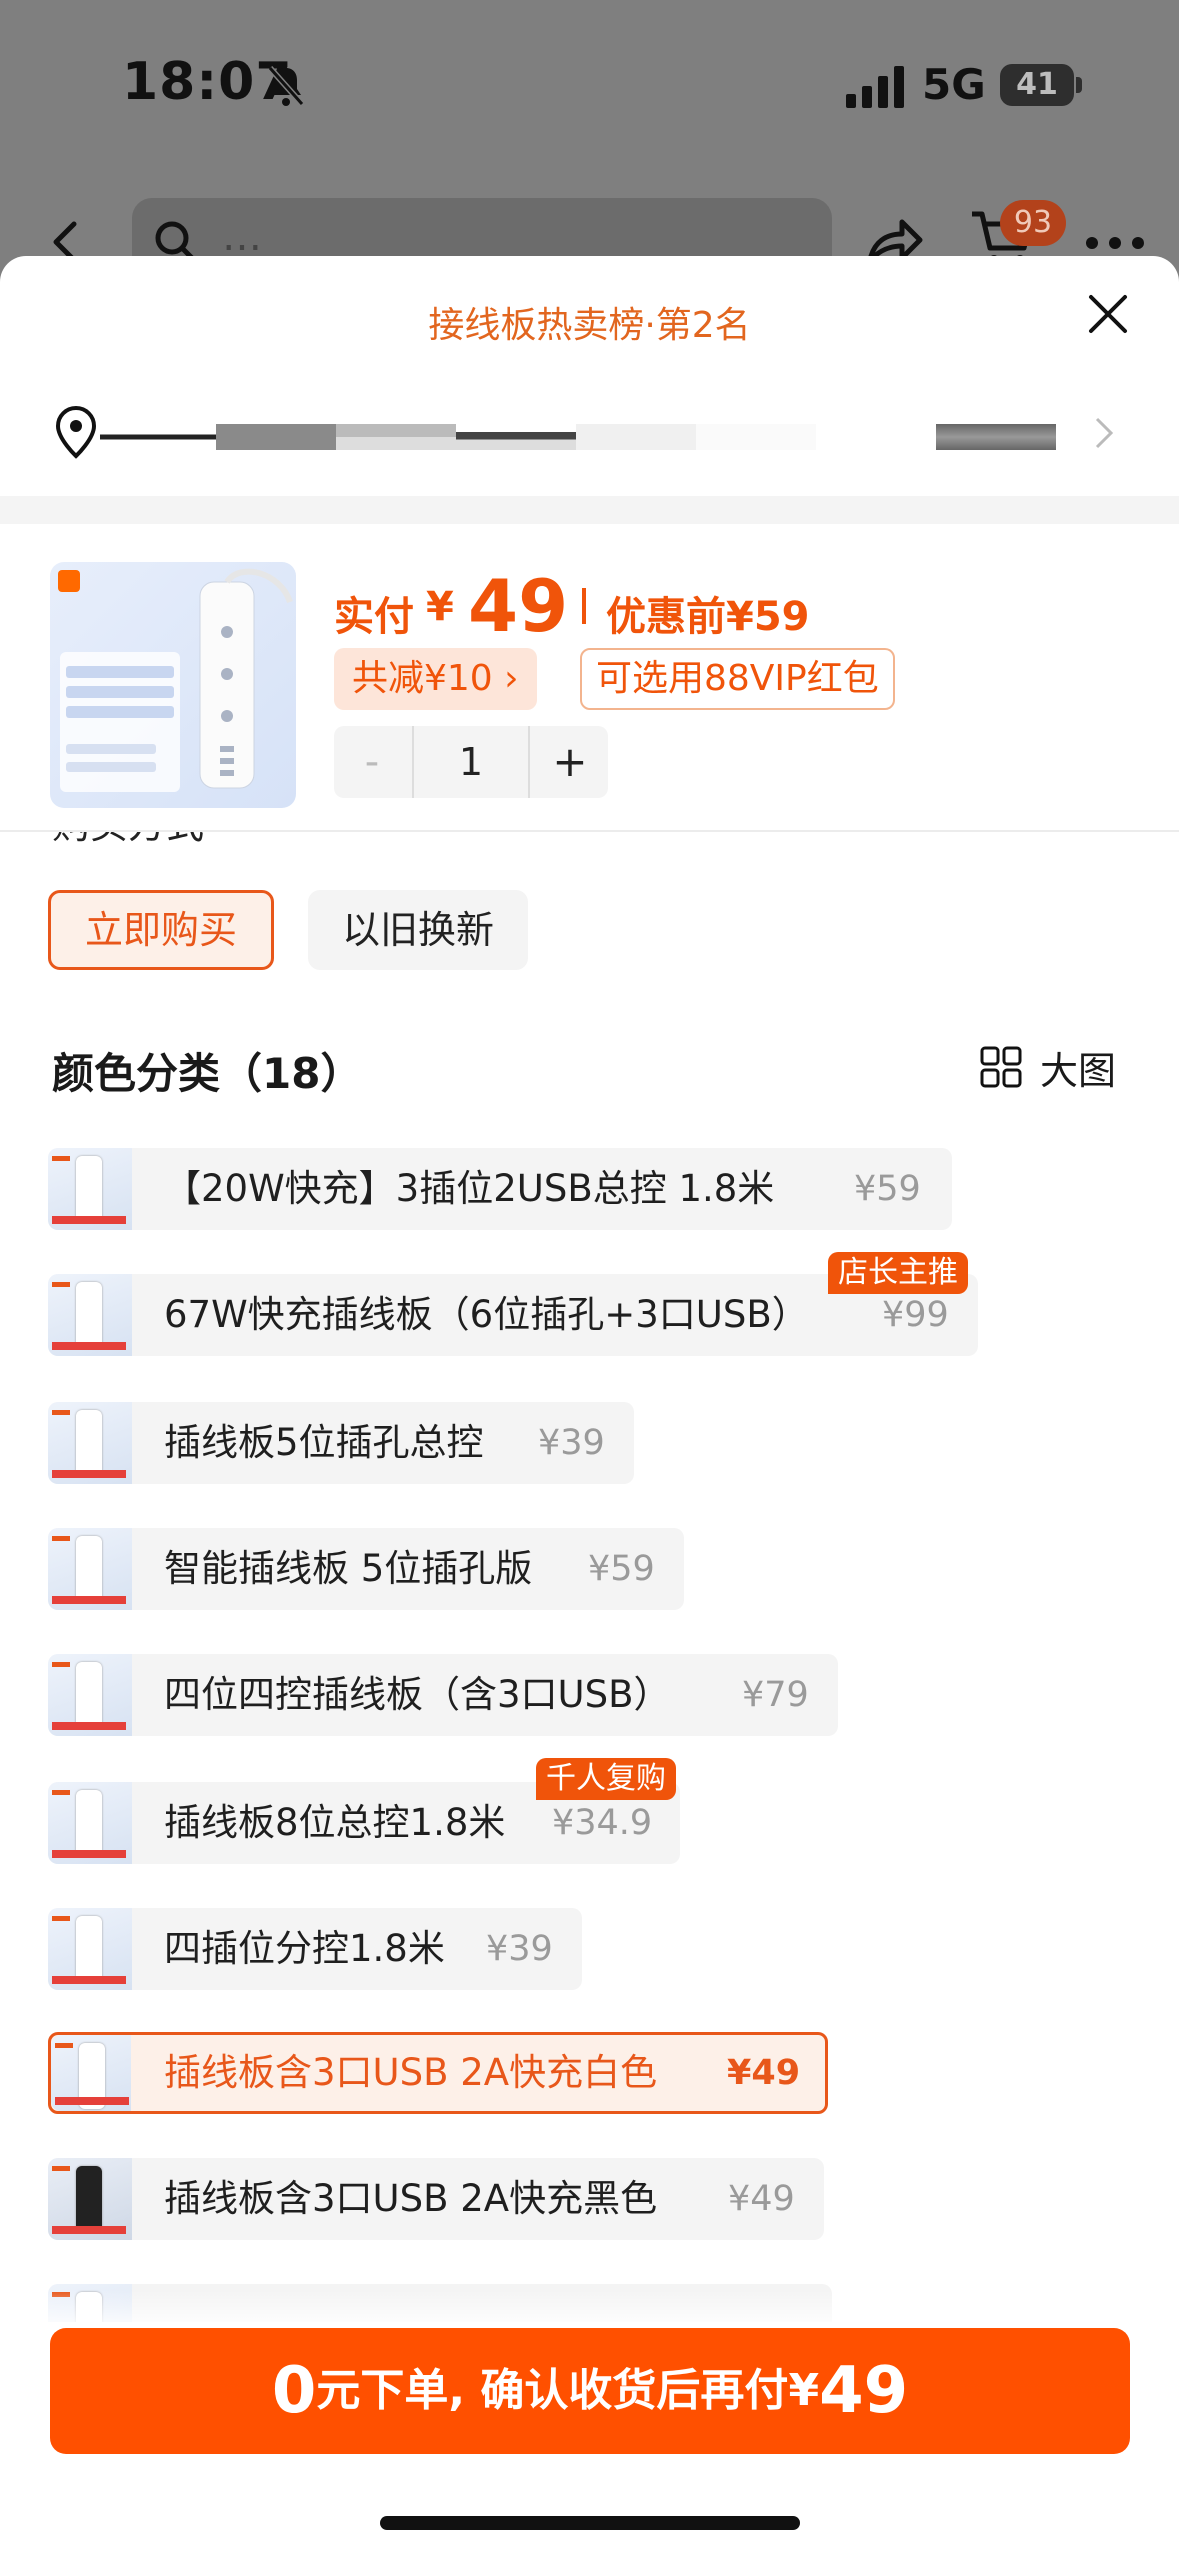 Image resolution: width=1179 pixels, height=2556 pixels. I want to click on status-bar: 18:07 5G 41, so click(589, 85).